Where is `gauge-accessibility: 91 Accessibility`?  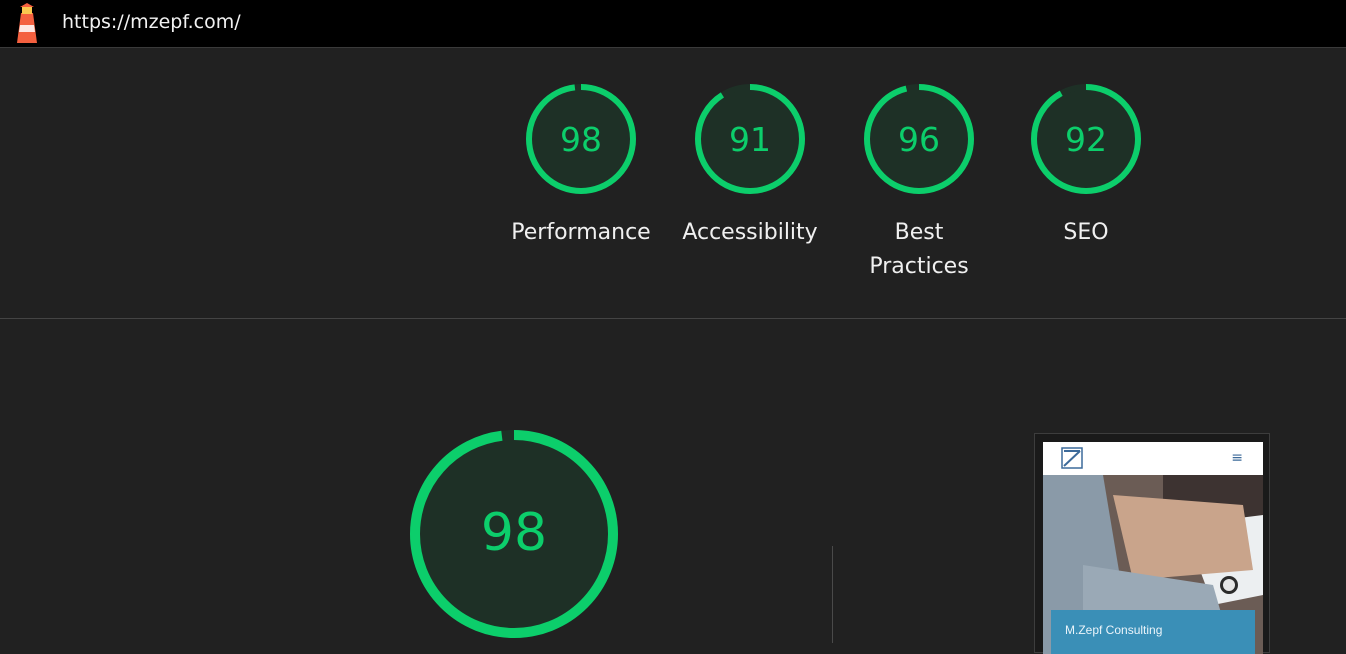 gauge-accessibility: 91 Accessibility is located at coordinates (750, 166).